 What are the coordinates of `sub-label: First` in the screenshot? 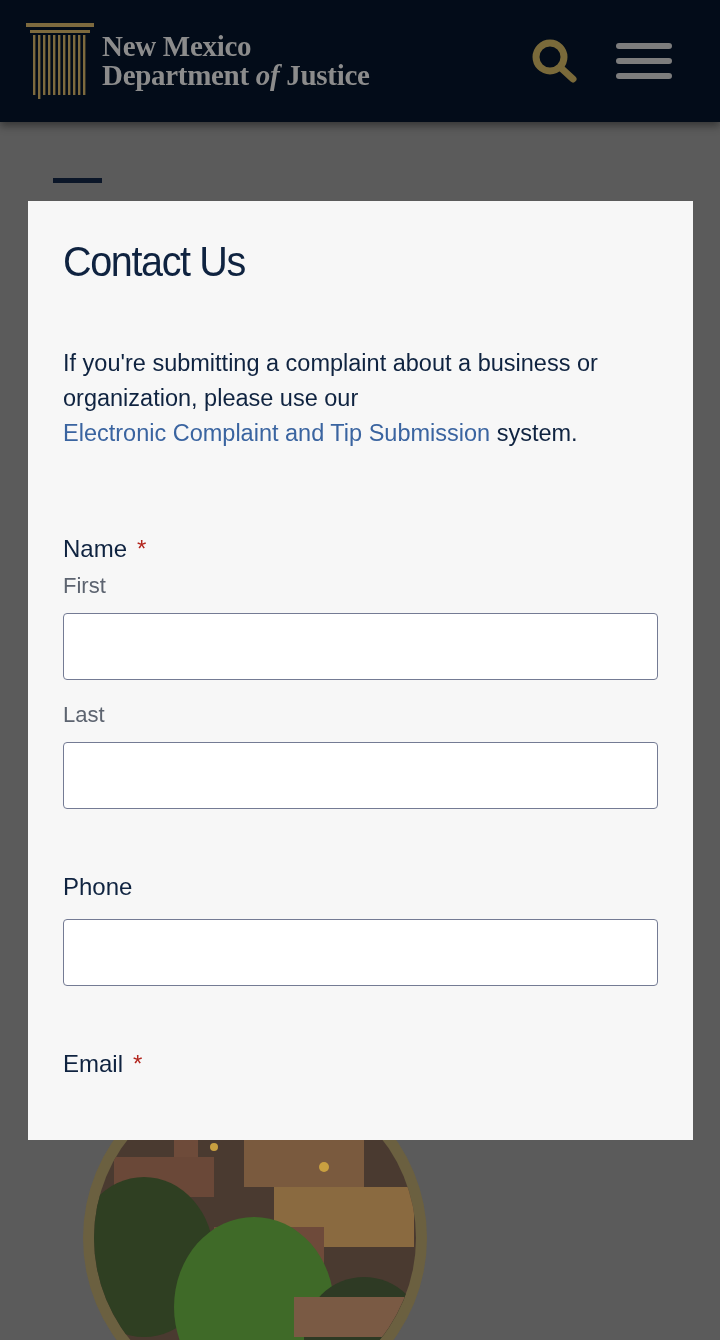 It's located at (85, 586).